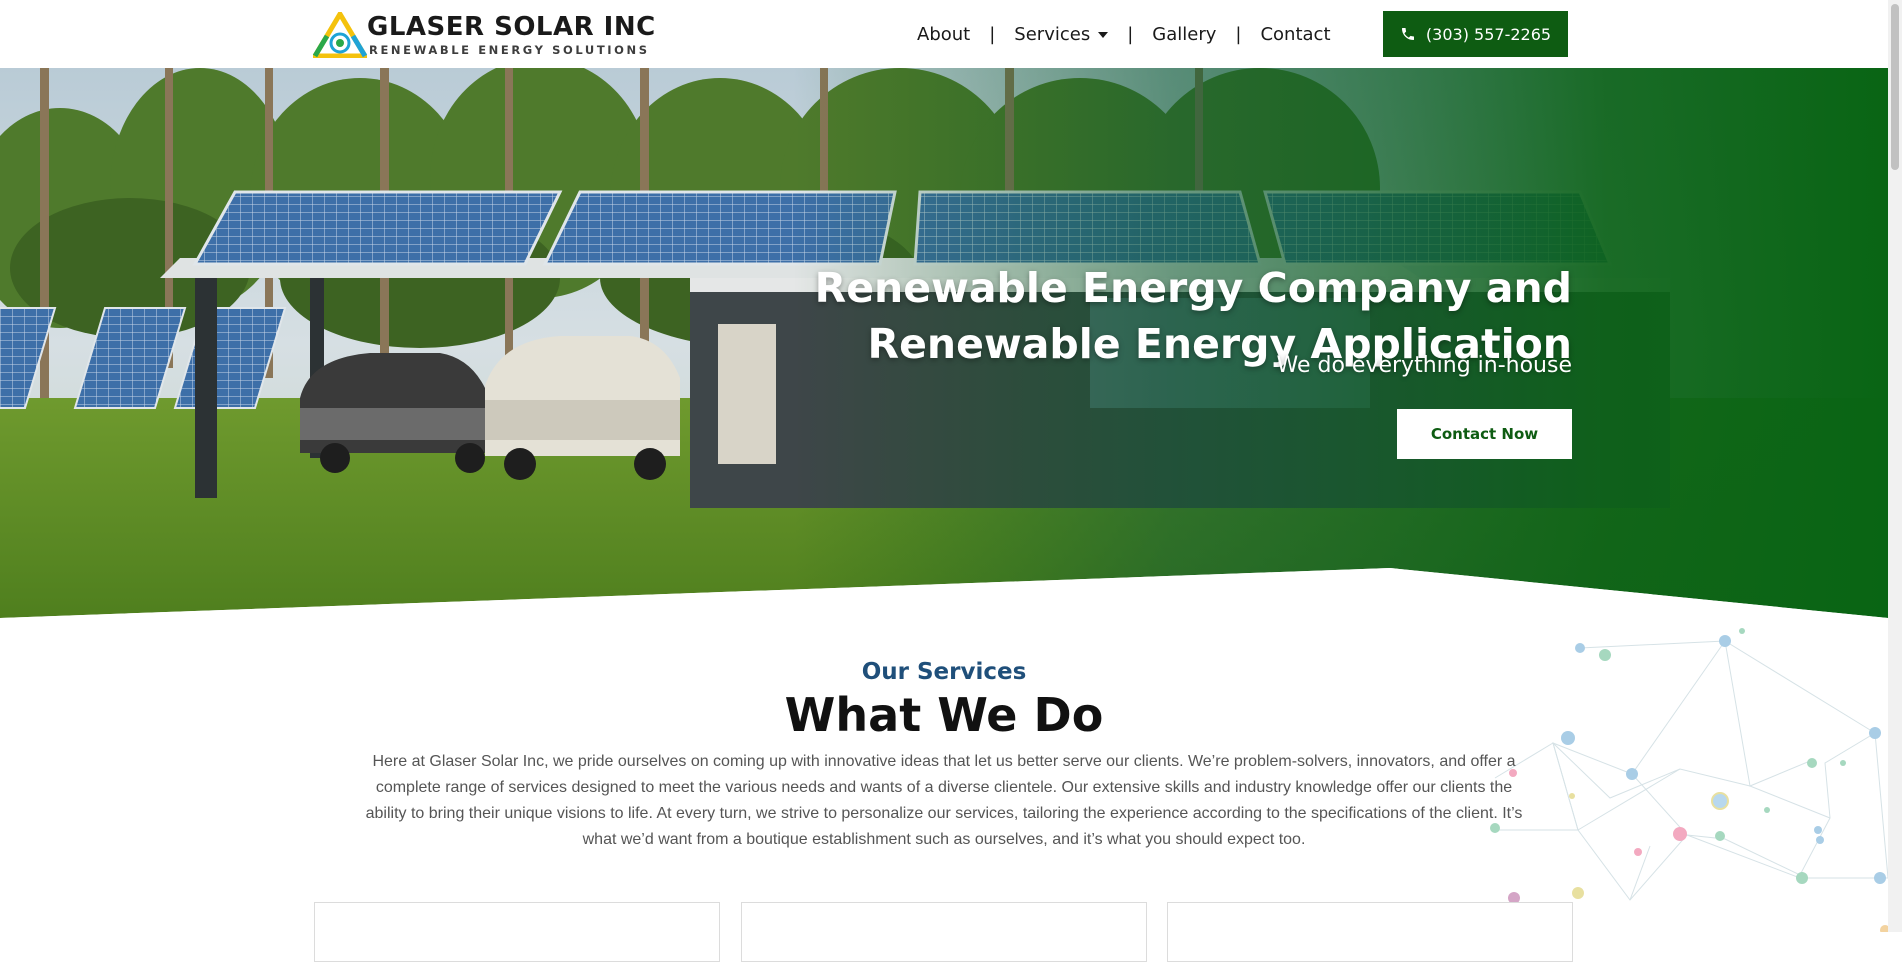 The width and height of the screenshot is (1902, 962). I want to click on phone-button: (303) 557-2265, so click(1475, 34).